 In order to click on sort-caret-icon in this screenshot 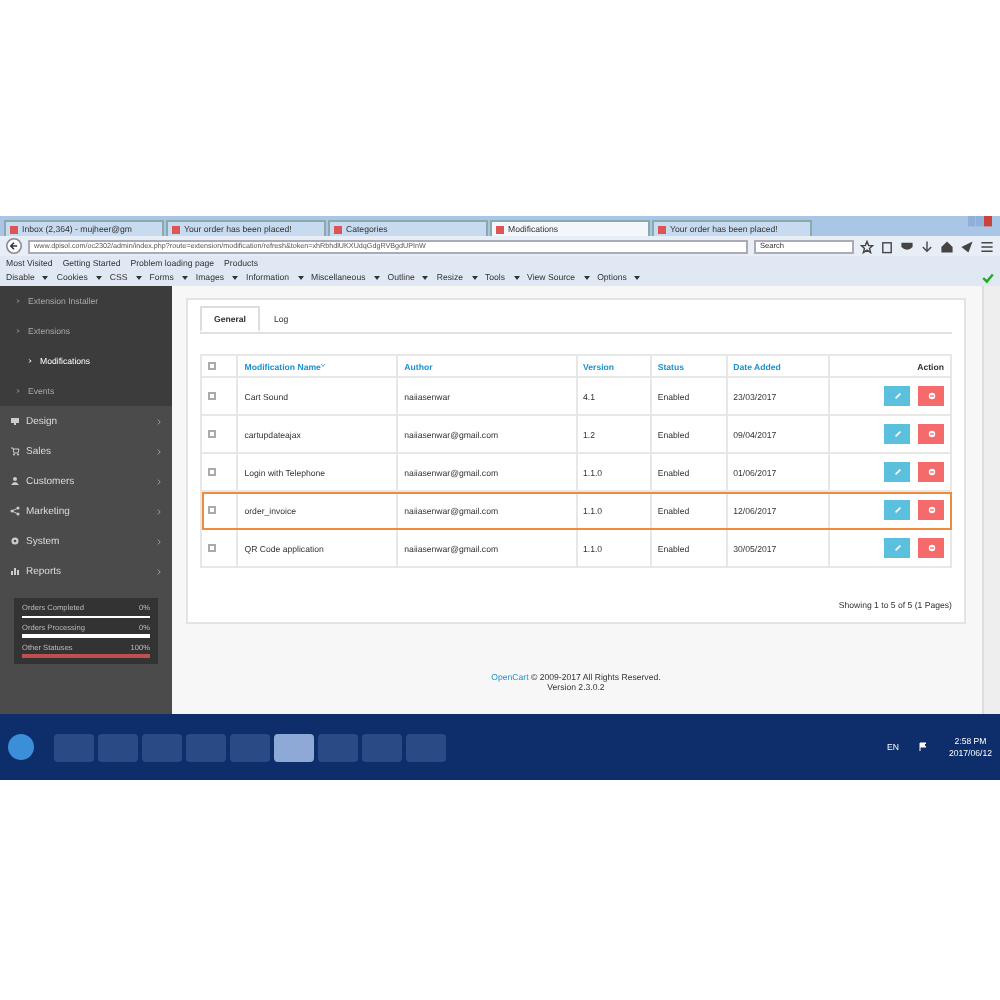, I will do `click(323, 366)`.